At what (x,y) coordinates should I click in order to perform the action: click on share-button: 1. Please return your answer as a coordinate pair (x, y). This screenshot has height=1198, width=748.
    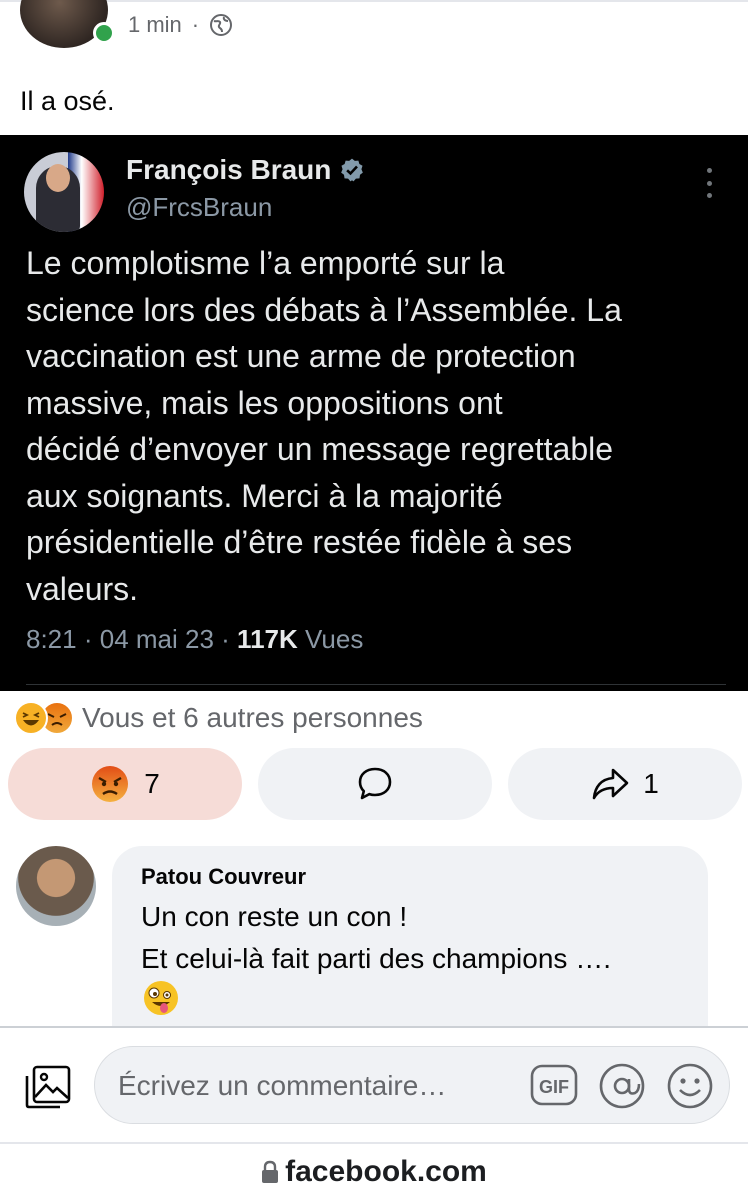
    Looking at the image, I should click on (625, 784).